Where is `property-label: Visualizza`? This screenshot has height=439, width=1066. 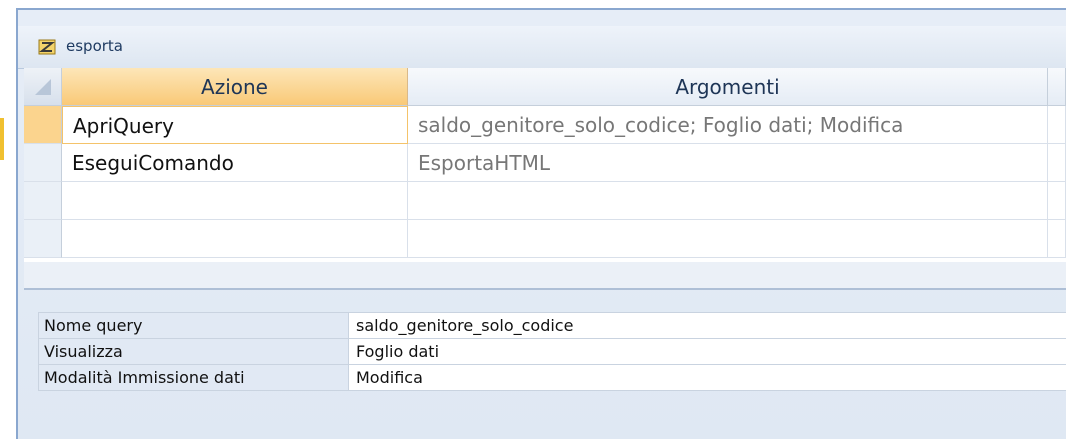
property-label: Visualizza is located at coordinates (193, 351).